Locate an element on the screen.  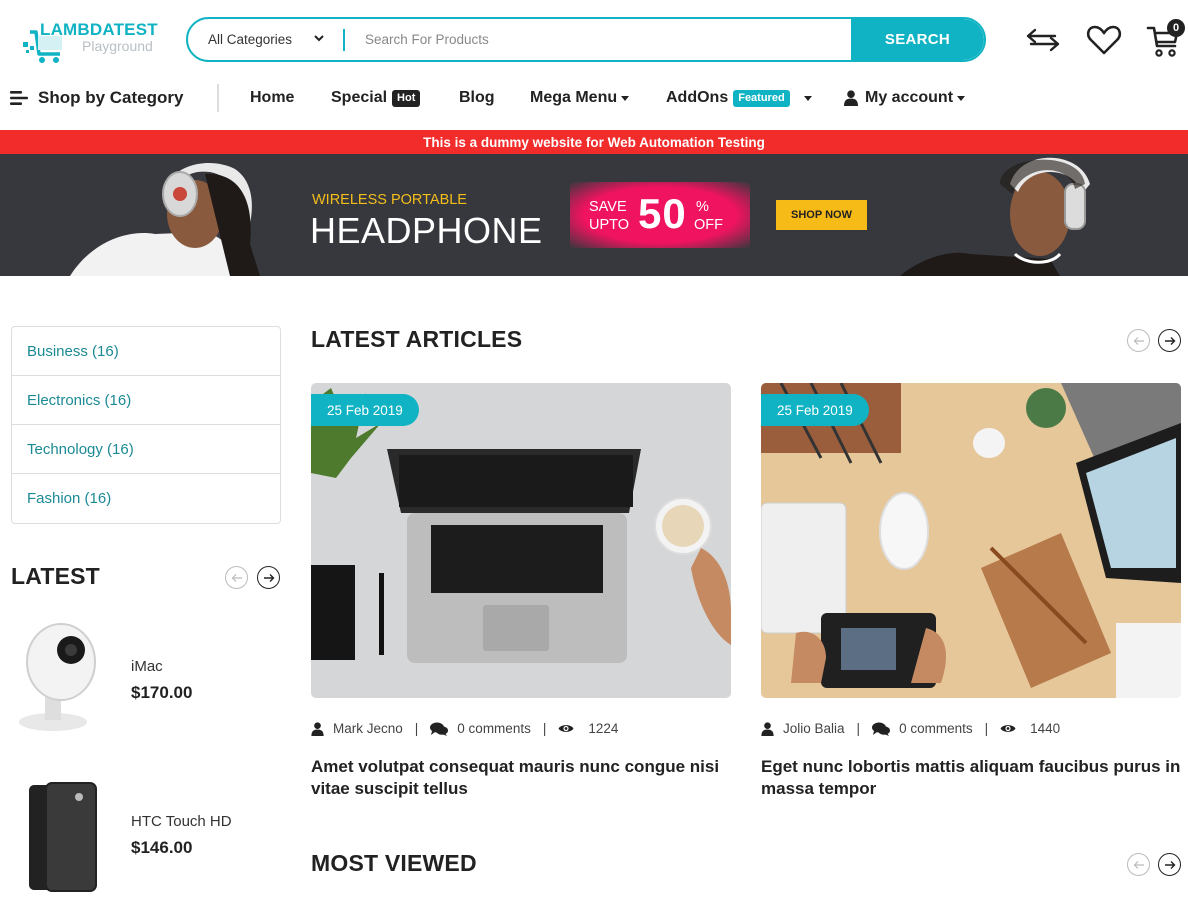
latest-articles-heading: LATEST ARTICLES is located at coordinates (417, 339).